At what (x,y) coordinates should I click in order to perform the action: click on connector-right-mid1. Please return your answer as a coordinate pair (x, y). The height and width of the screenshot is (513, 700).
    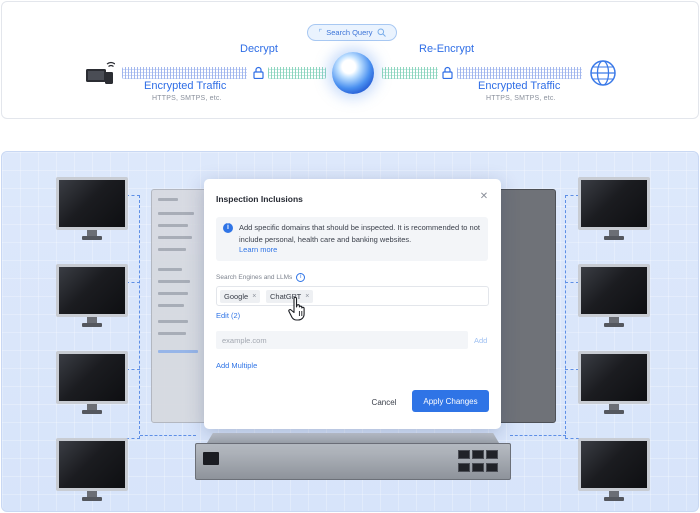
    Looking at the image, I should click on (572, 282).